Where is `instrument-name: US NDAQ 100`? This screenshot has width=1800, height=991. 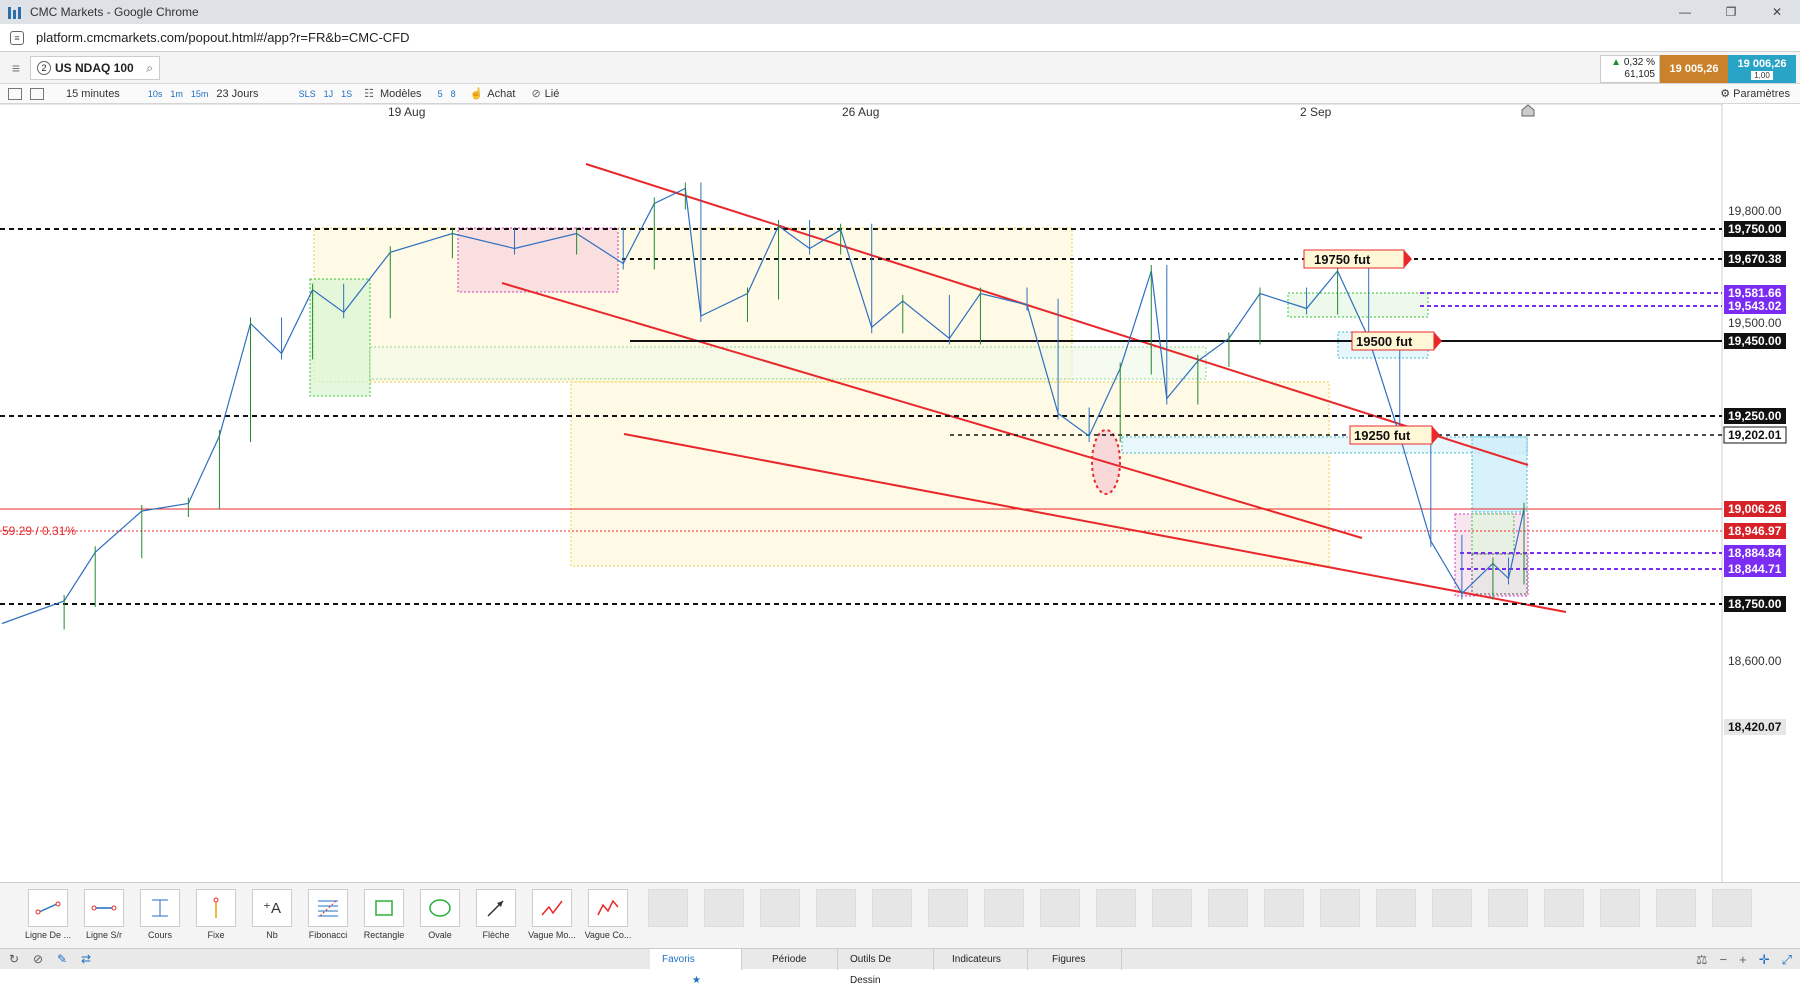
instrument-name: US NDAQ 100 is located at coordinates (94, 68).